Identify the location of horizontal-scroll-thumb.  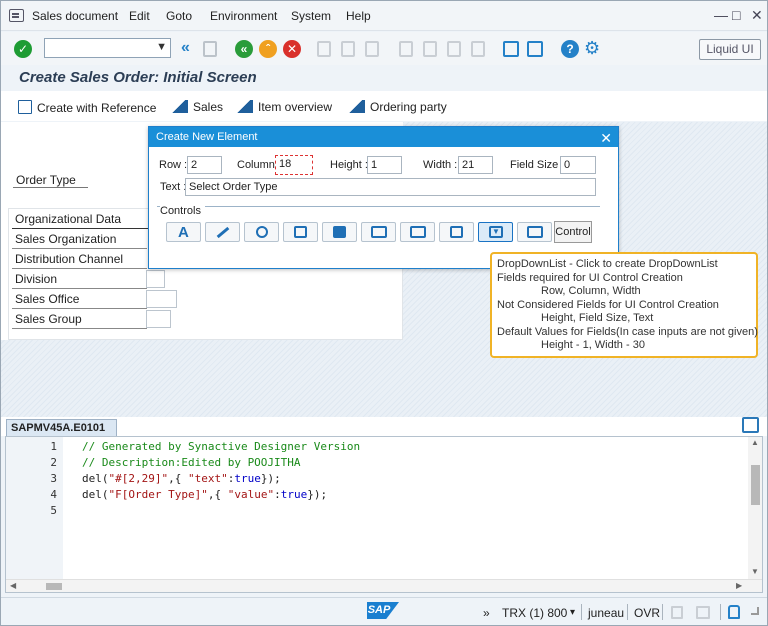
(54, 586).